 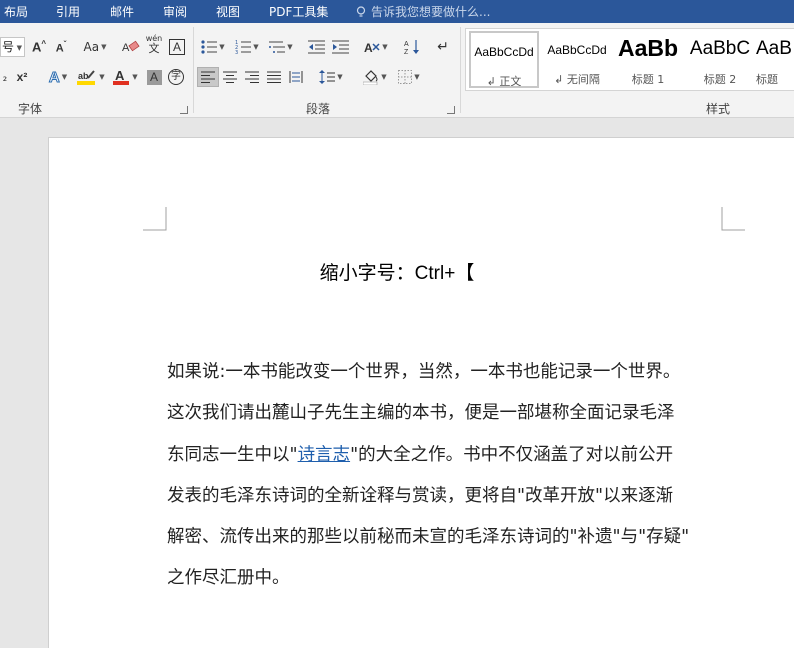 I want to click on crop-mark-top-right-icon, so click(x=733, y=219).